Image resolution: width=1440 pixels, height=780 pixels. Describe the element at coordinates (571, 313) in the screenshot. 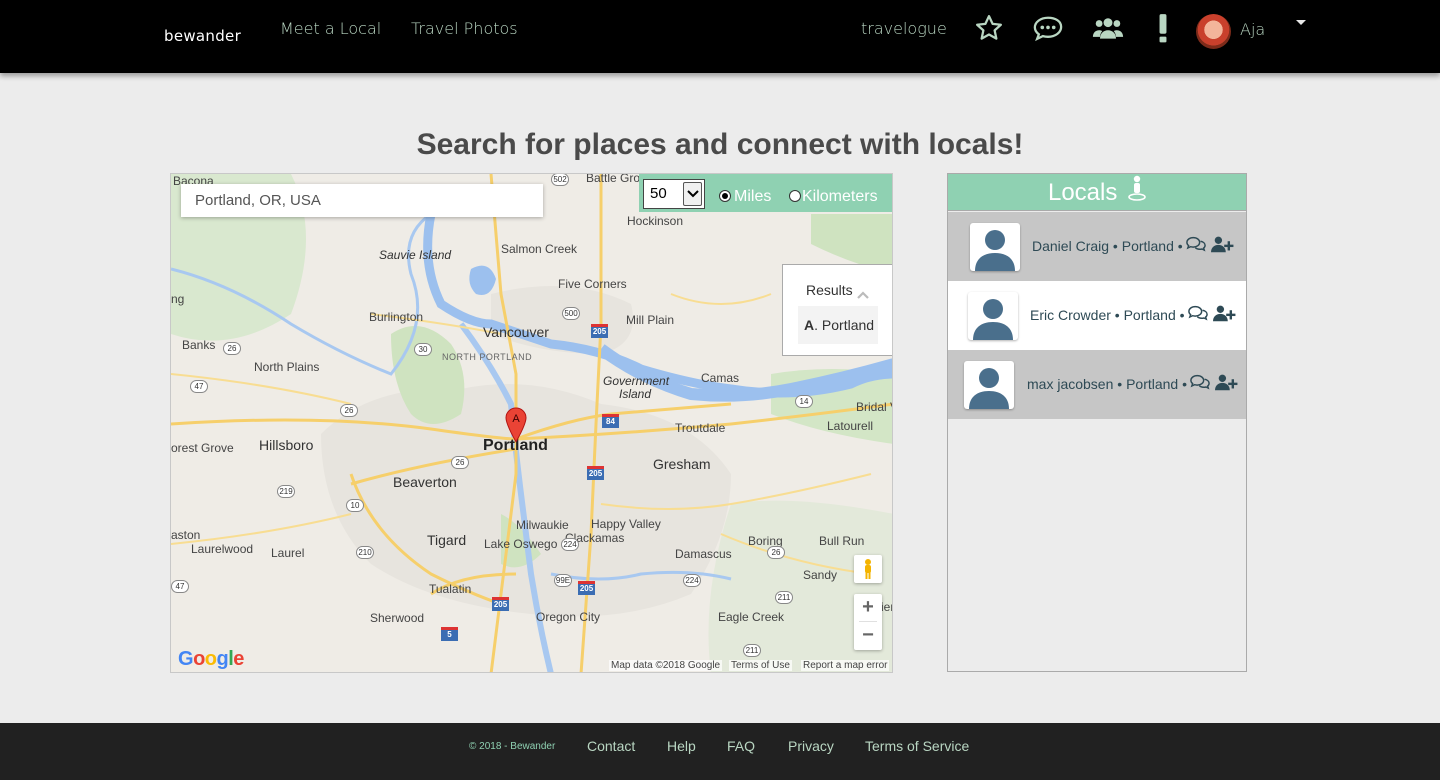

I see `highway-shield: 500` at that location.